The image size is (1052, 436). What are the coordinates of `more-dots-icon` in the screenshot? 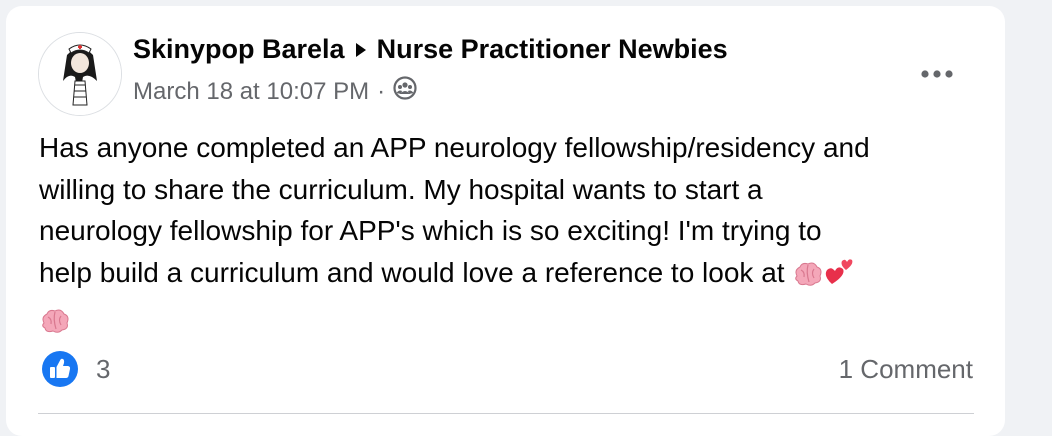 It's located at (937, 74).